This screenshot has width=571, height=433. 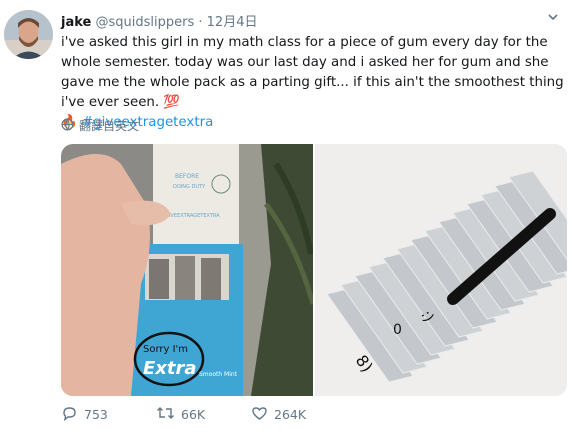 I want to click on user-name: jake, so click(x=76, y=22).